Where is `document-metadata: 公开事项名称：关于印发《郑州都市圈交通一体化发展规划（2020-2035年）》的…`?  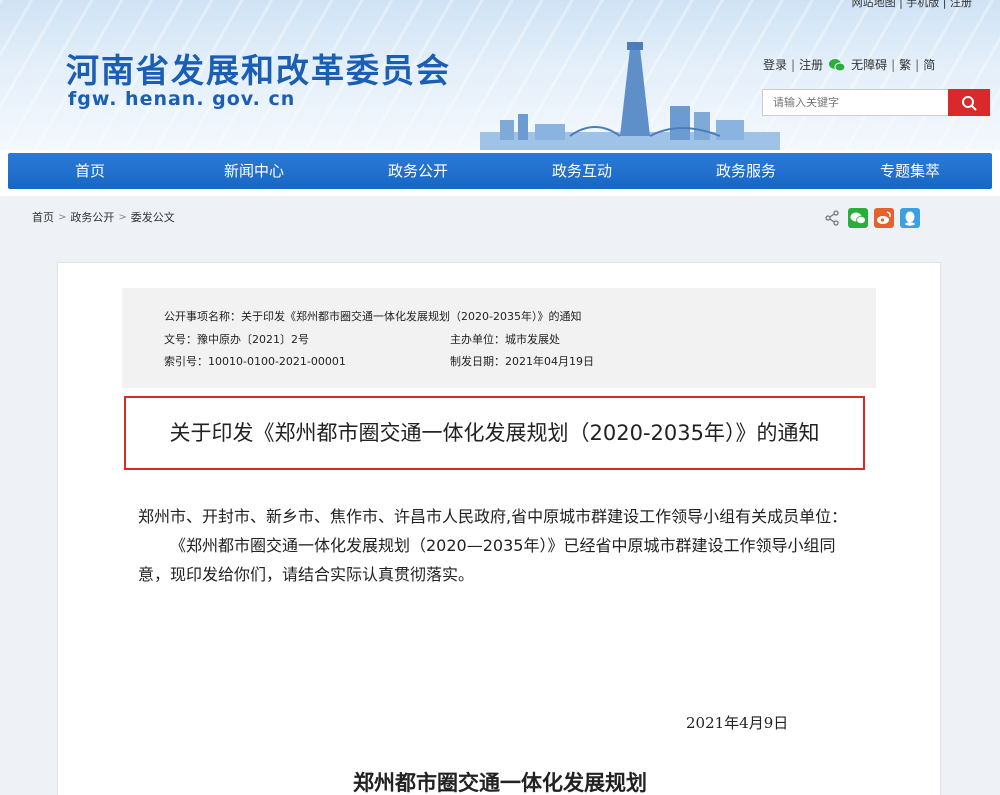
document-metadata: 公开事项名称：关于印发《郑州都市圈交通一体化发展规划（2020-2035年）》的… is located at coordinates (499, 338).